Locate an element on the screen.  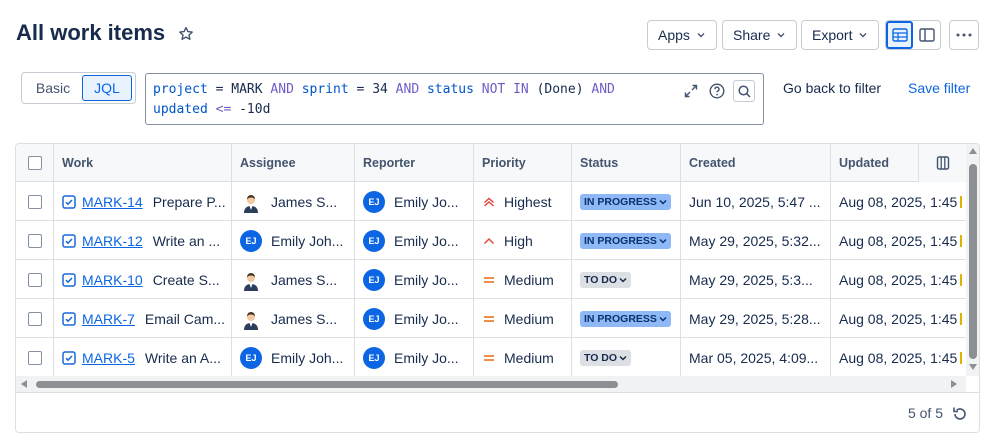
help-icon is located at coordinates (717, 91).